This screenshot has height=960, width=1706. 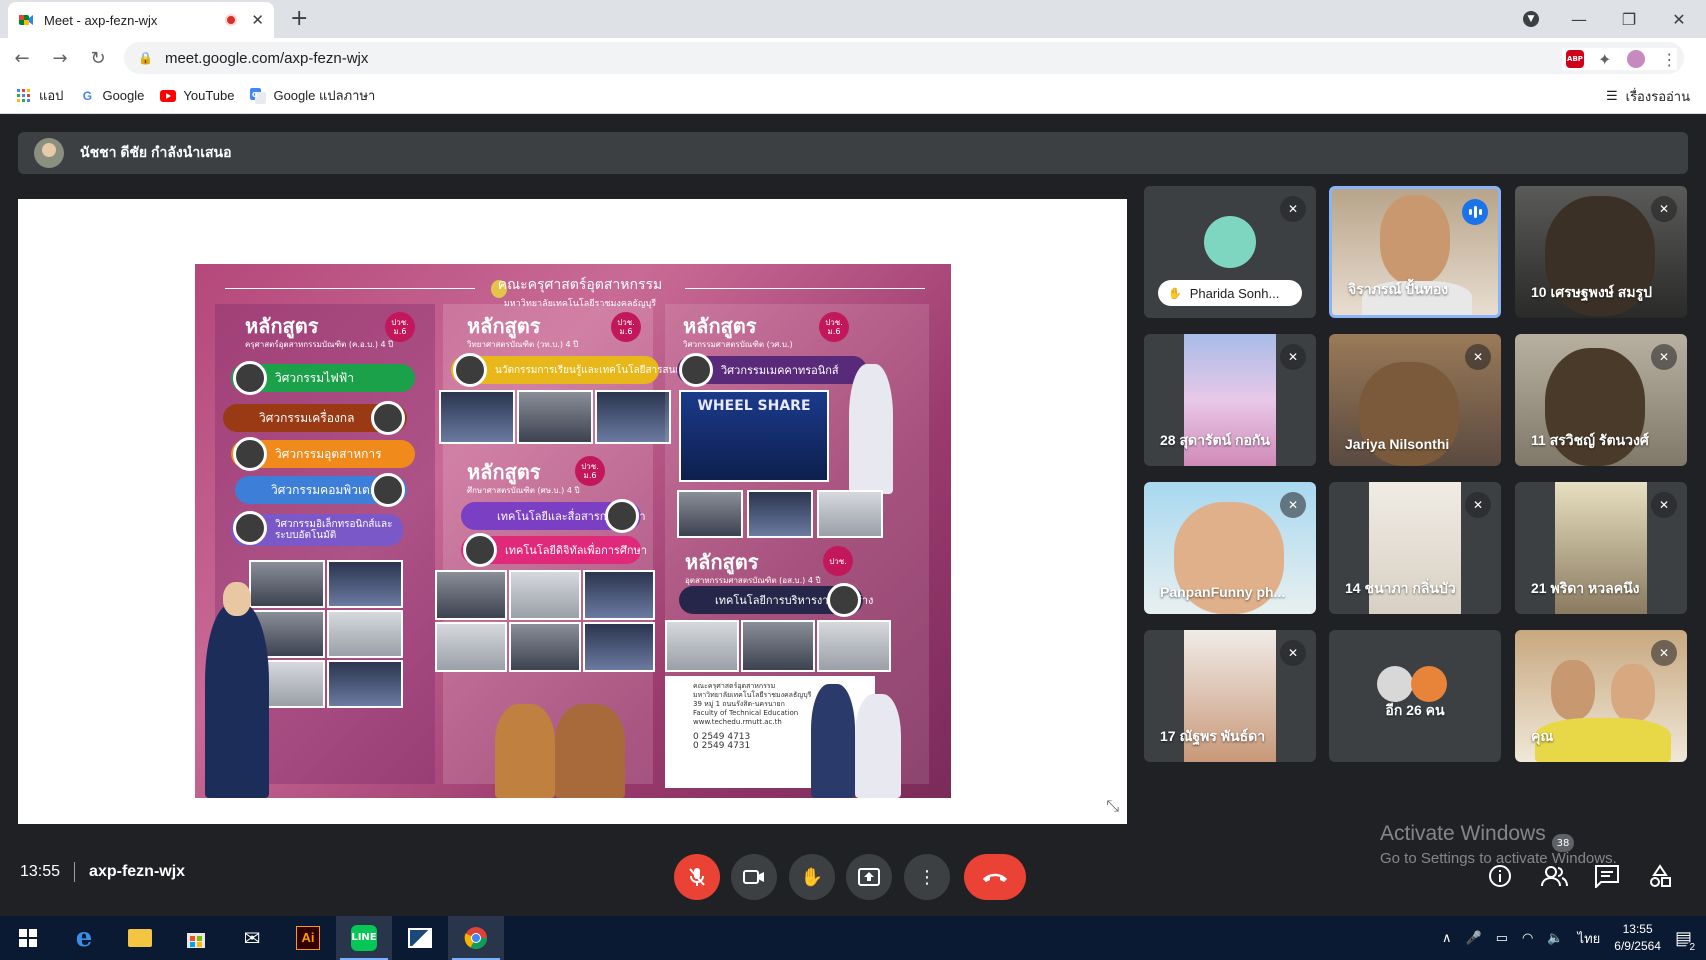 I want to click on notifications-icon: ▤ 2, so click(x=1686, y=940).